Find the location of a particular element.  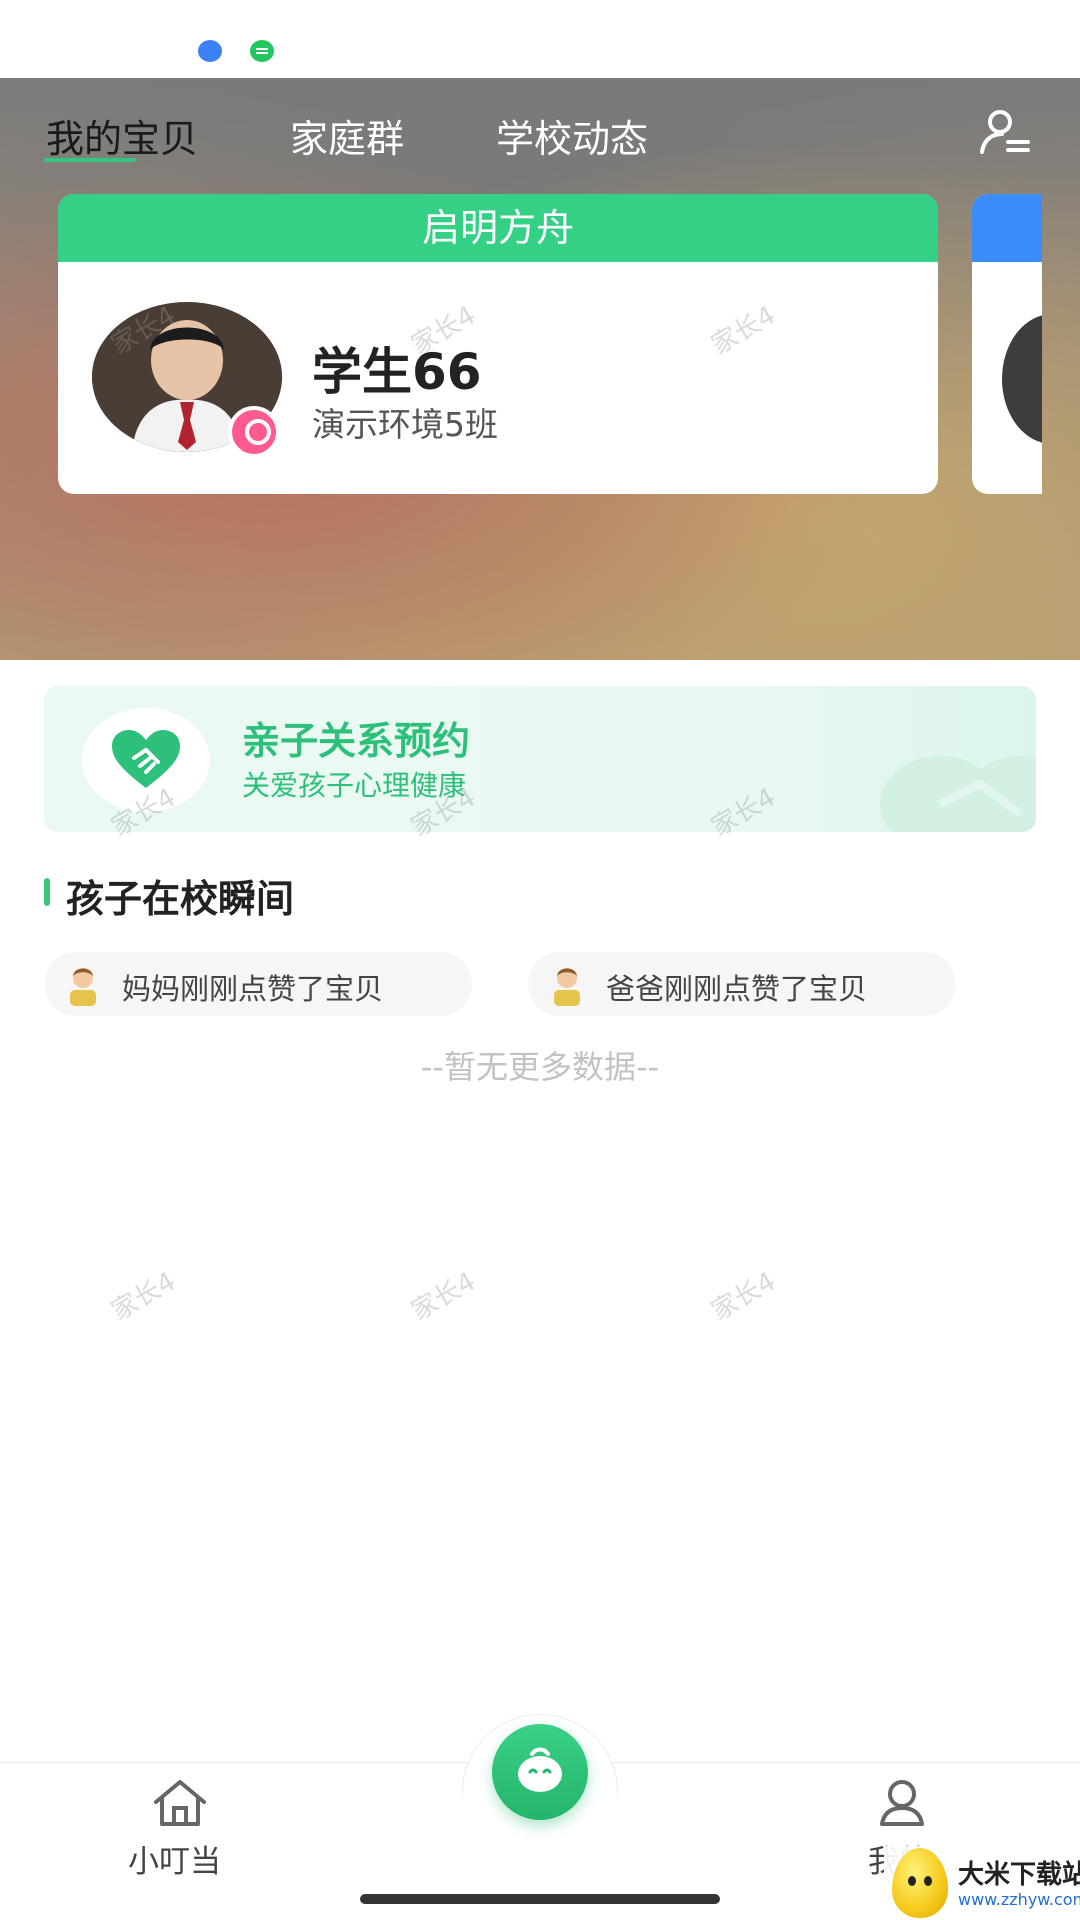

activity-text: 爸爸刚刚点赞了宝贝 is located at coordinates (737, 989).